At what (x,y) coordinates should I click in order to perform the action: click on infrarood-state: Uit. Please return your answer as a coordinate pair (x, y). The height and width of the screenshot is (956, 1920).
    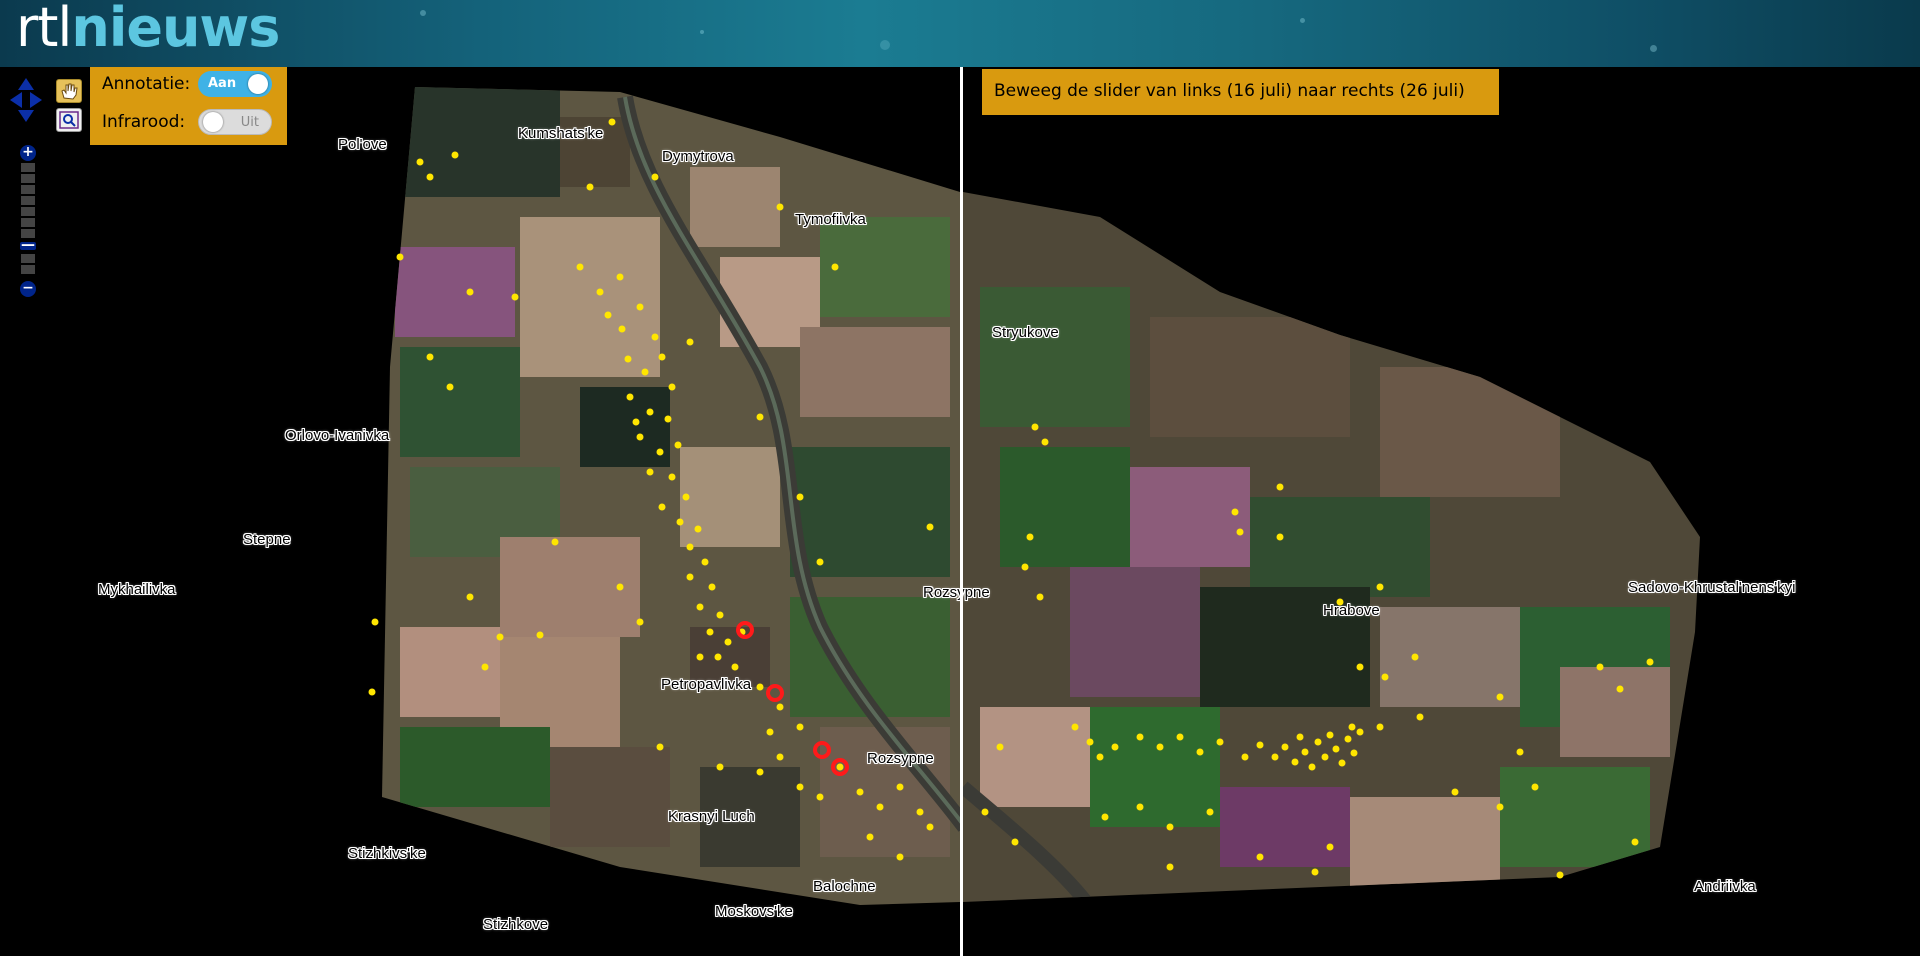
    Looking at the image, I should click on (249, 122).